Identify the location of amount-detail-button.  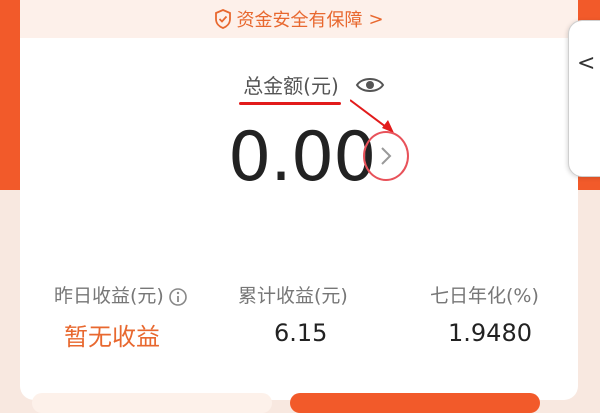
(386, 156).